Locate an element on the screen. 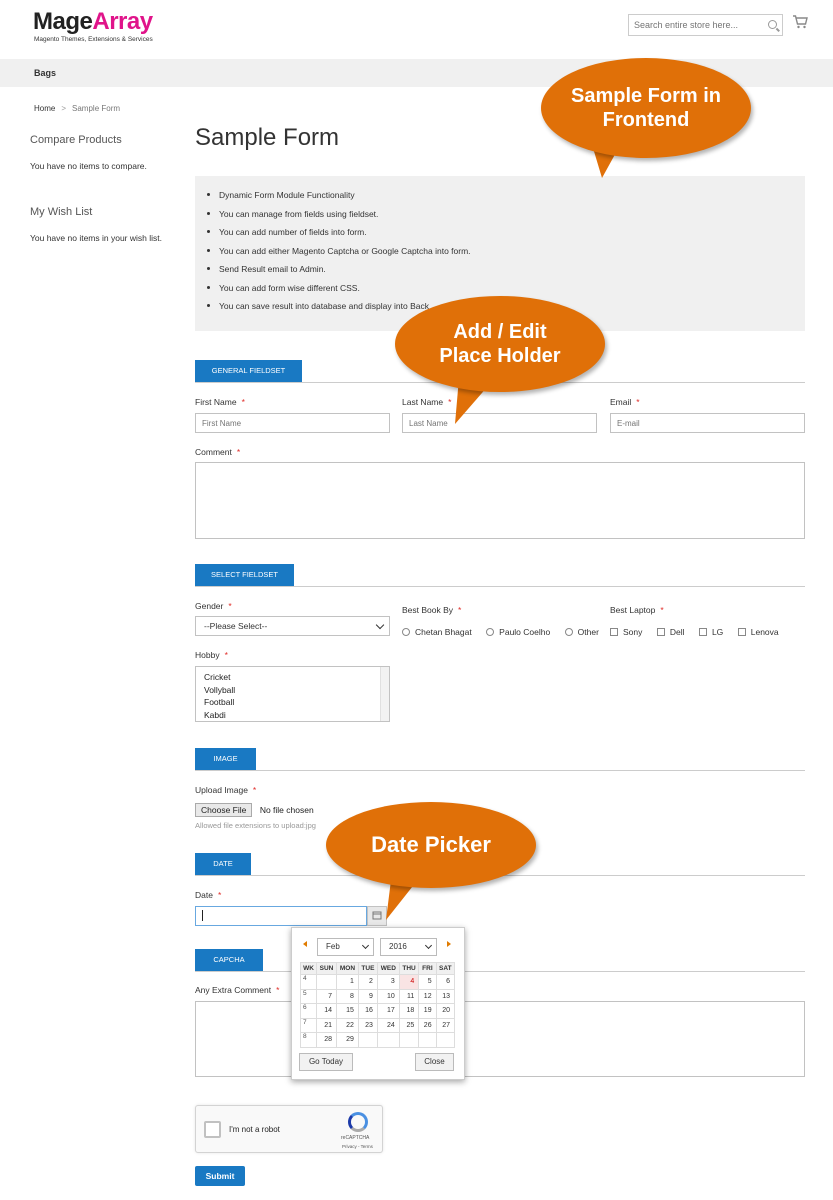 This screenshot has height=1200, width=833. calendar-day: 12 is located at coordinates (427, 996).